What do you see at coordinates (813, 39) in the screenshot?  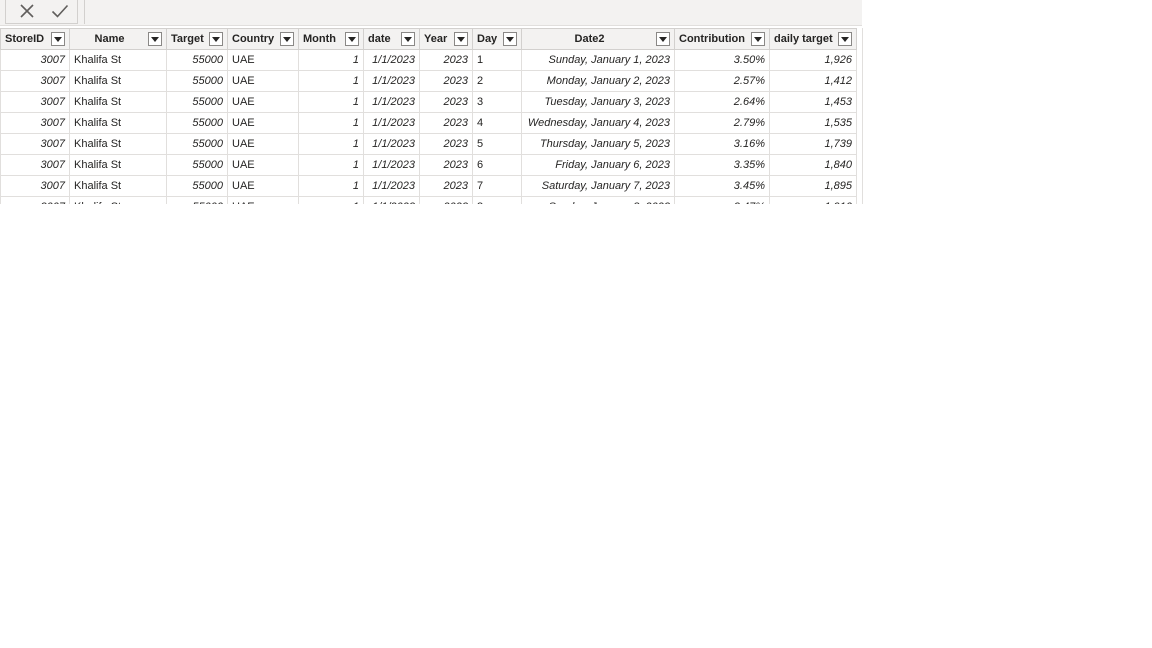 I see `column-header-daily-target: daily target` at bounding box center [813, 39].